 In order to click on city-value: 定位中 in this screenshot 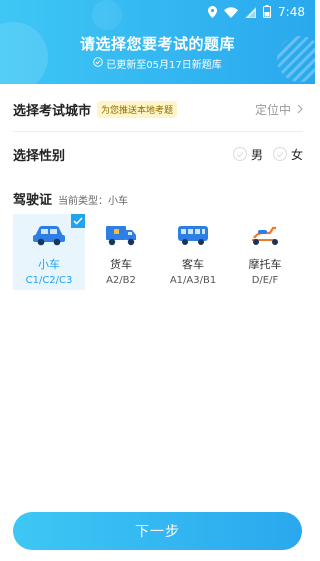, I will do `click(279, 109)`.